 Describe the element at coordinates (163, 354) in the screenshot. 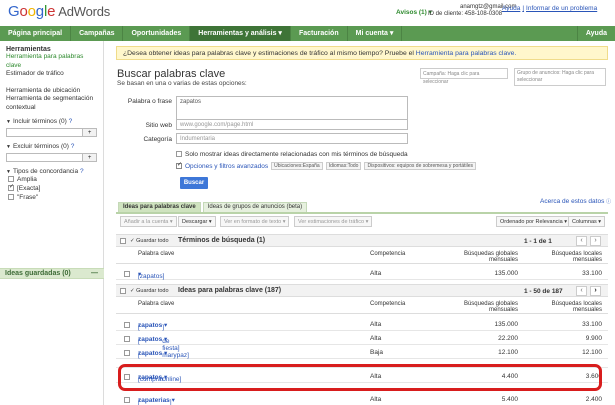

I see `keyword-link: [zapatos marypaz] ▾` at that location.